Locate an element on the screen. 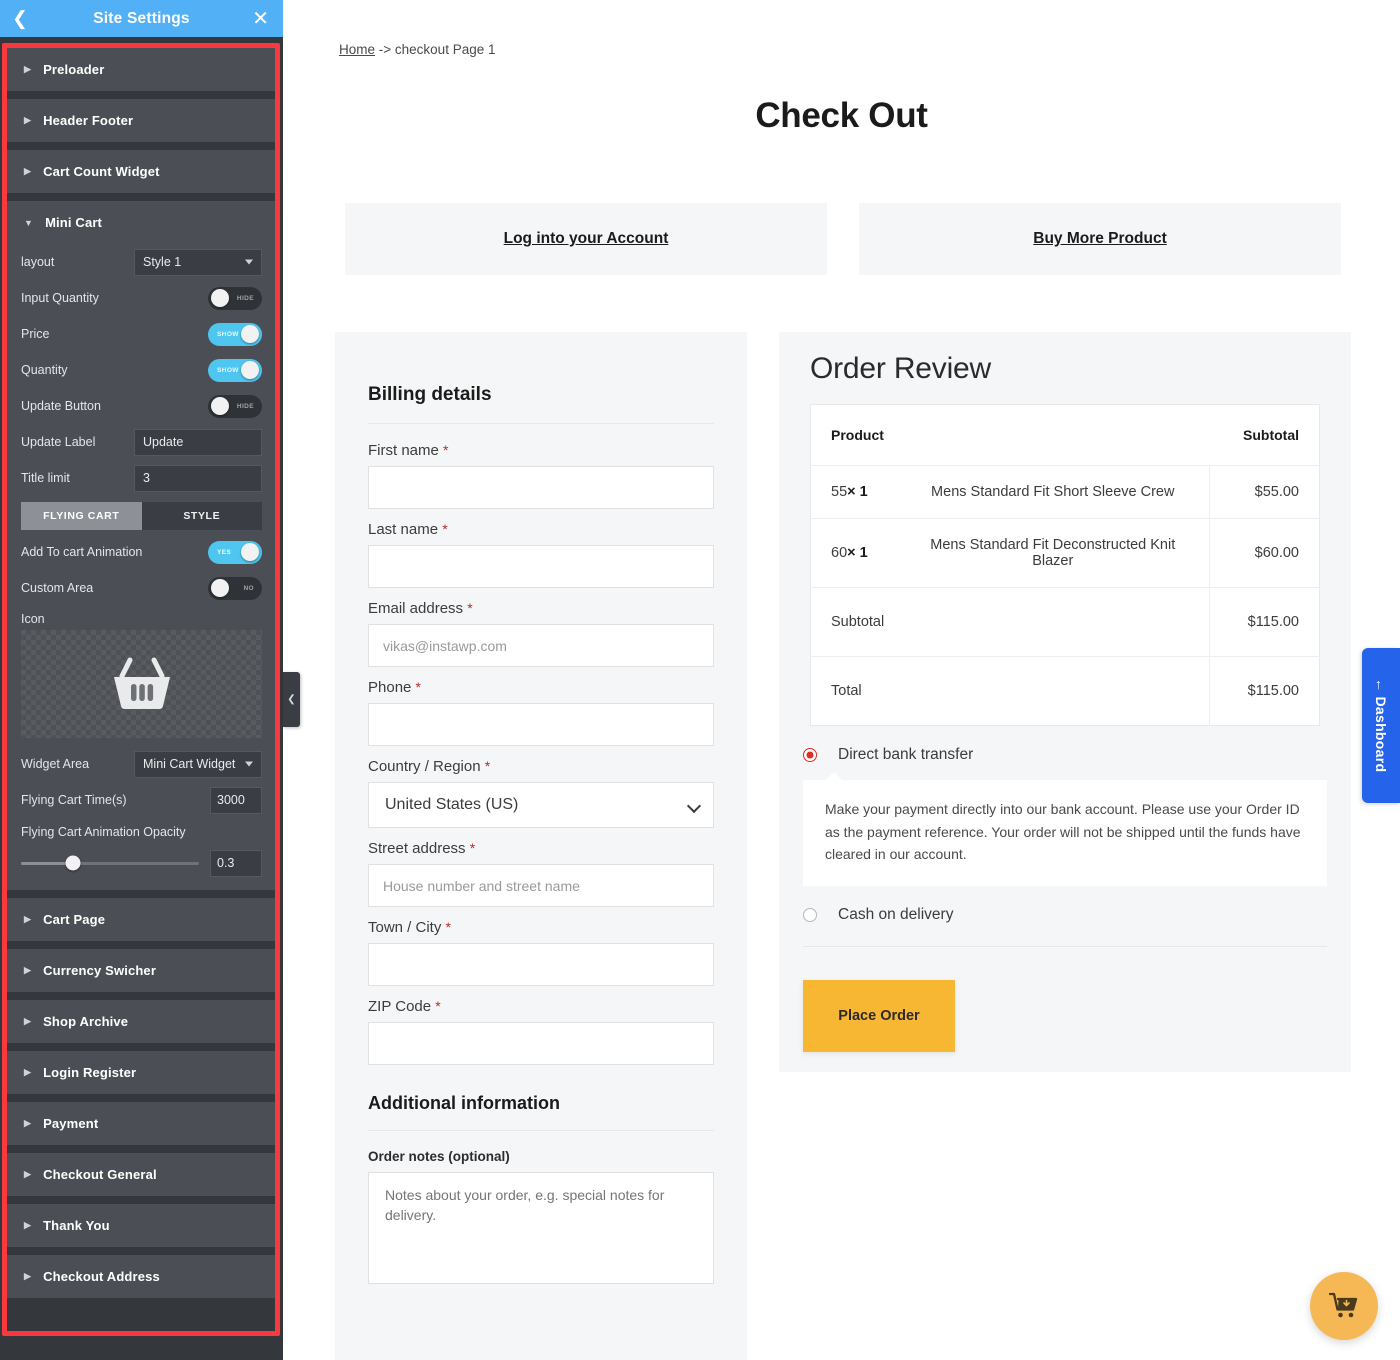  dashboard-tab-label: ← Dashboard is located at coordinates (1381, 725).